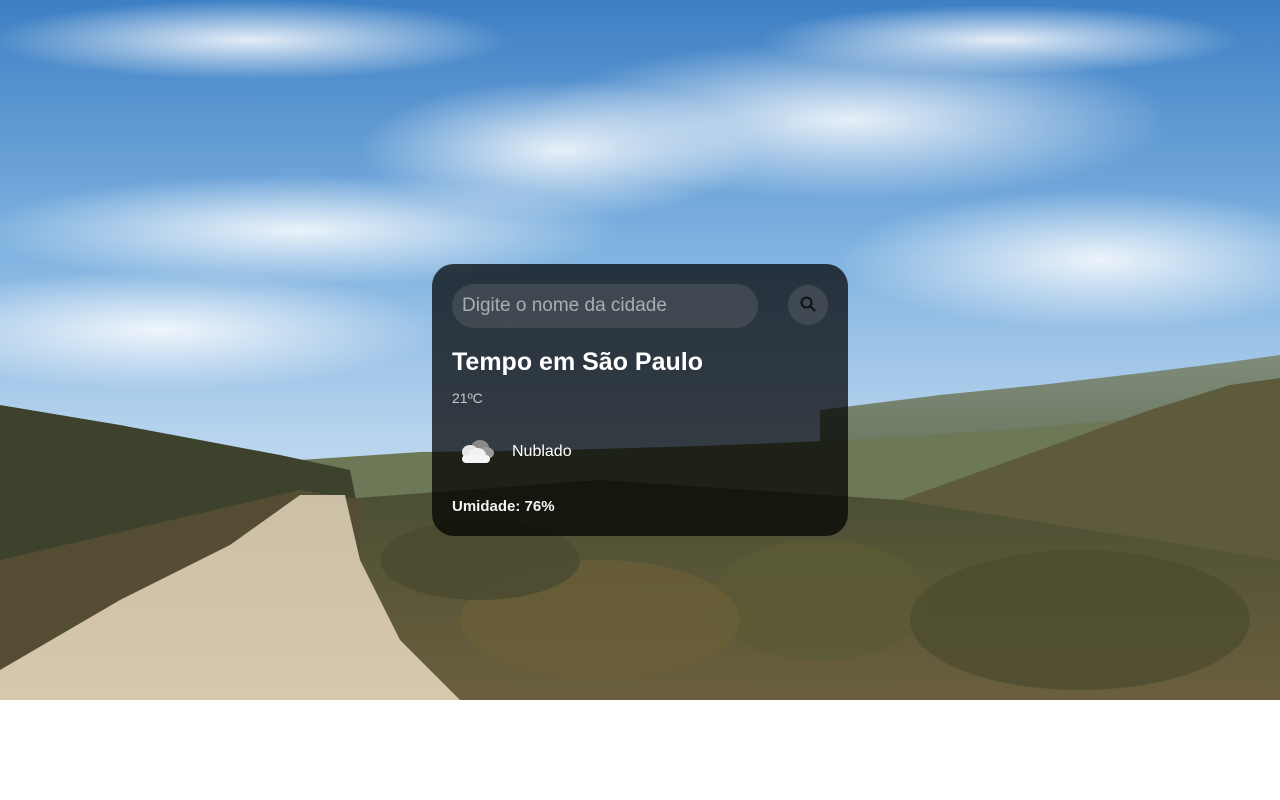 The image size is (1280, 800). I want to click on temperature-value: 21ºC, so click(467, 398).